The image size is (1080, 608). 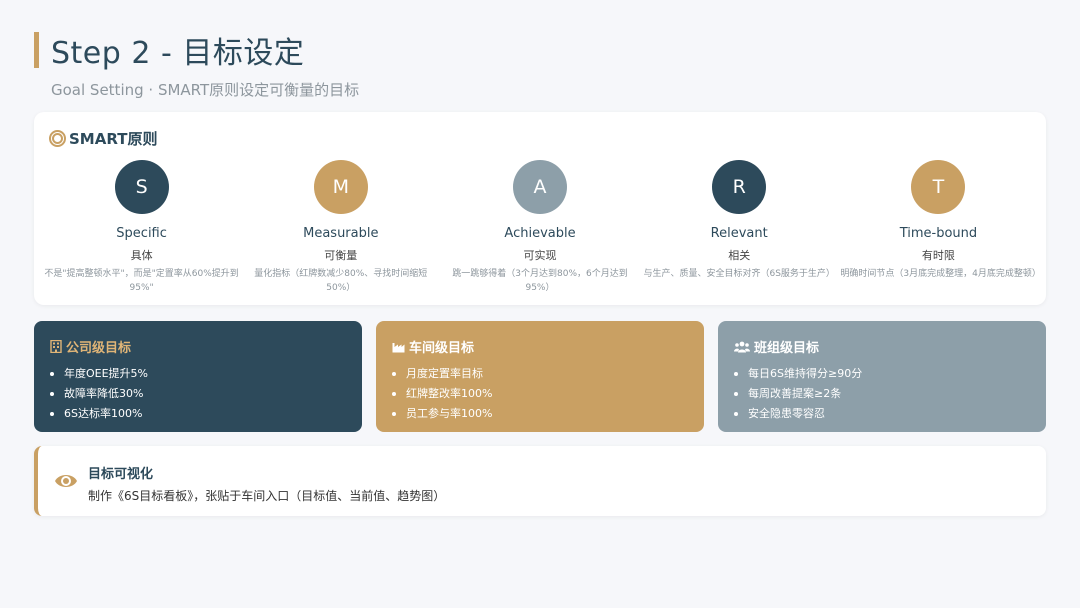 What do you see at coordinates (882, 414) in the screenshot?
I see `list-item: 安全隐患零容忍` at bounding box center [882, 414].